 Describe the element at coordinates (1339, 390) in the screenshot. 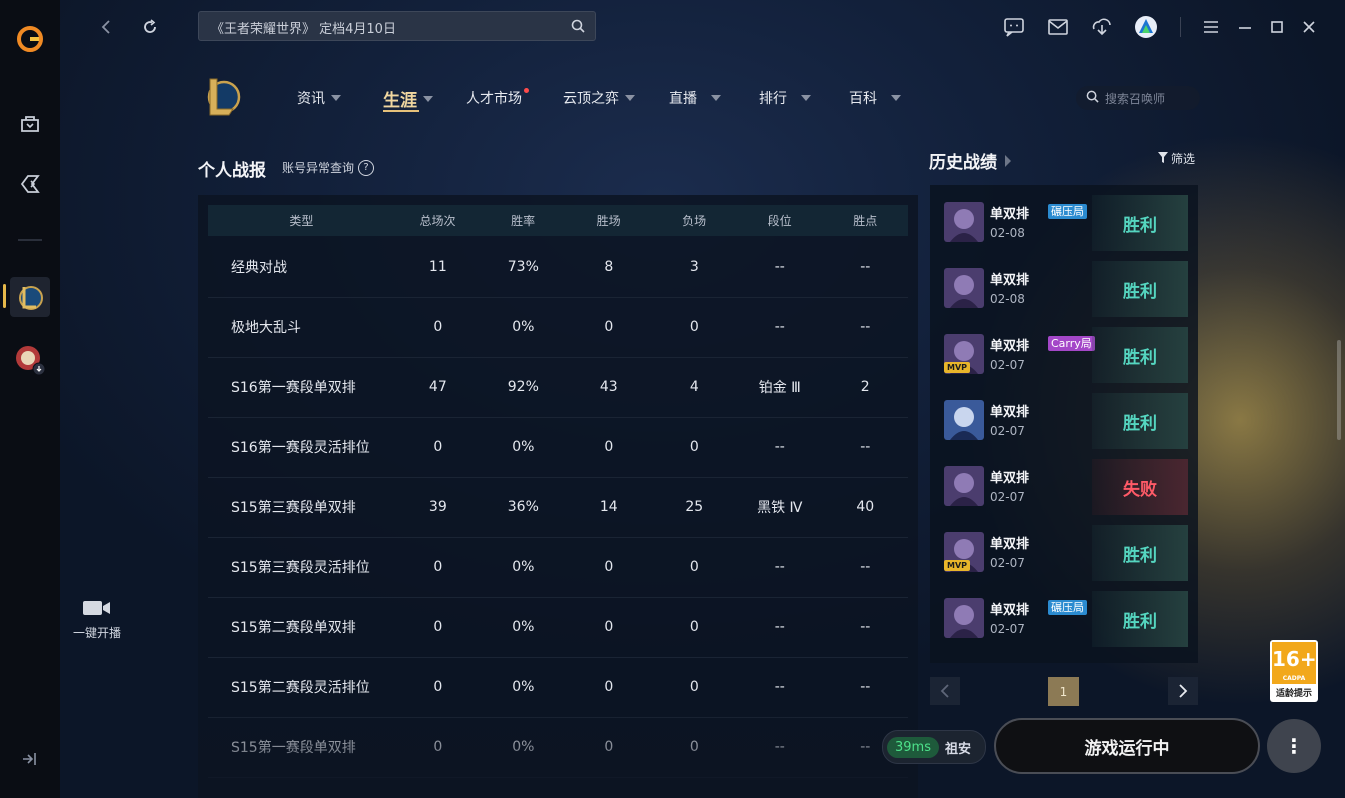

I see `scrollbar` at that location.